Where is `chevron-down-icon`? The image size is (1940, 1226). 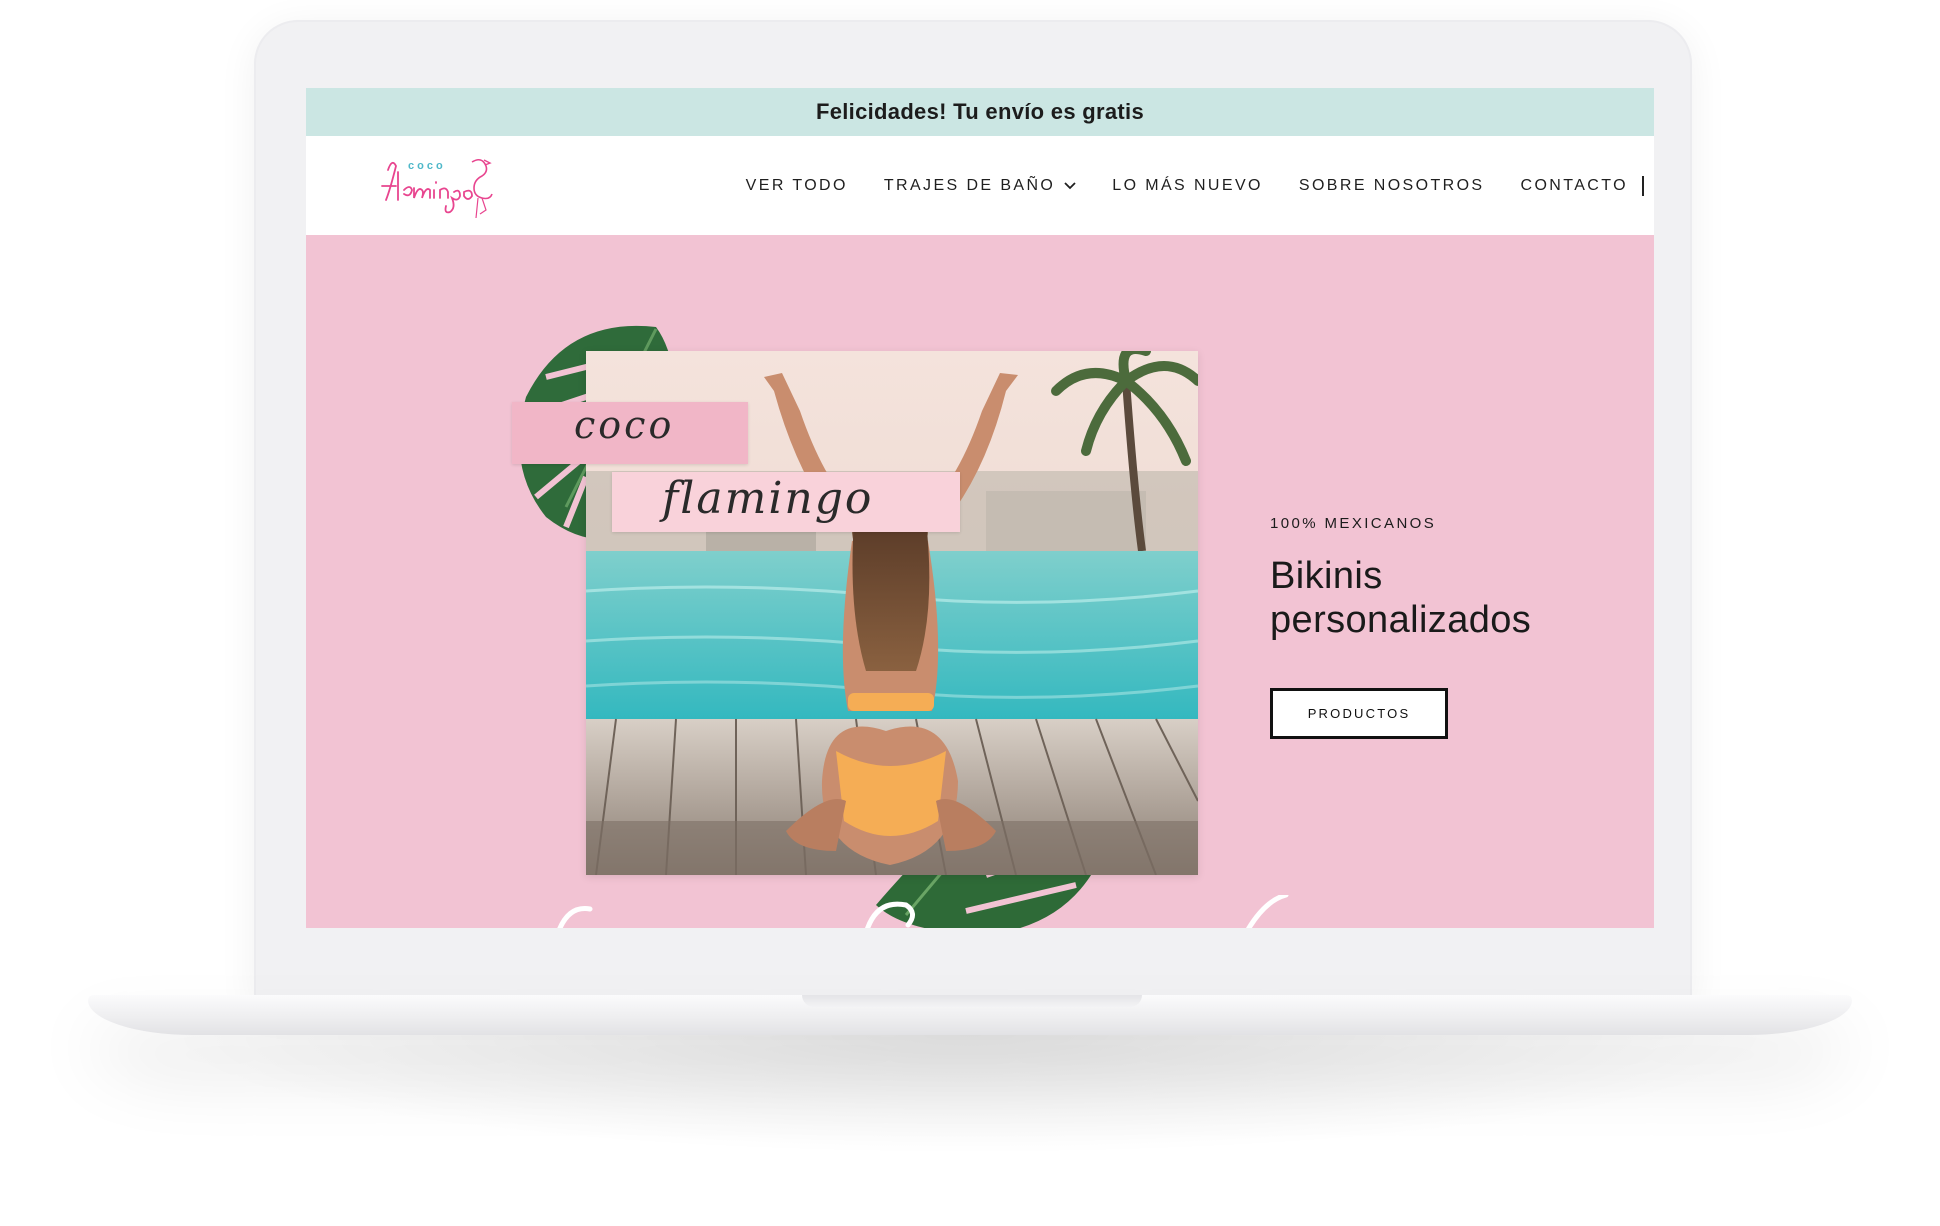 chevron-down-icon is located at coordinates (1070, 185).